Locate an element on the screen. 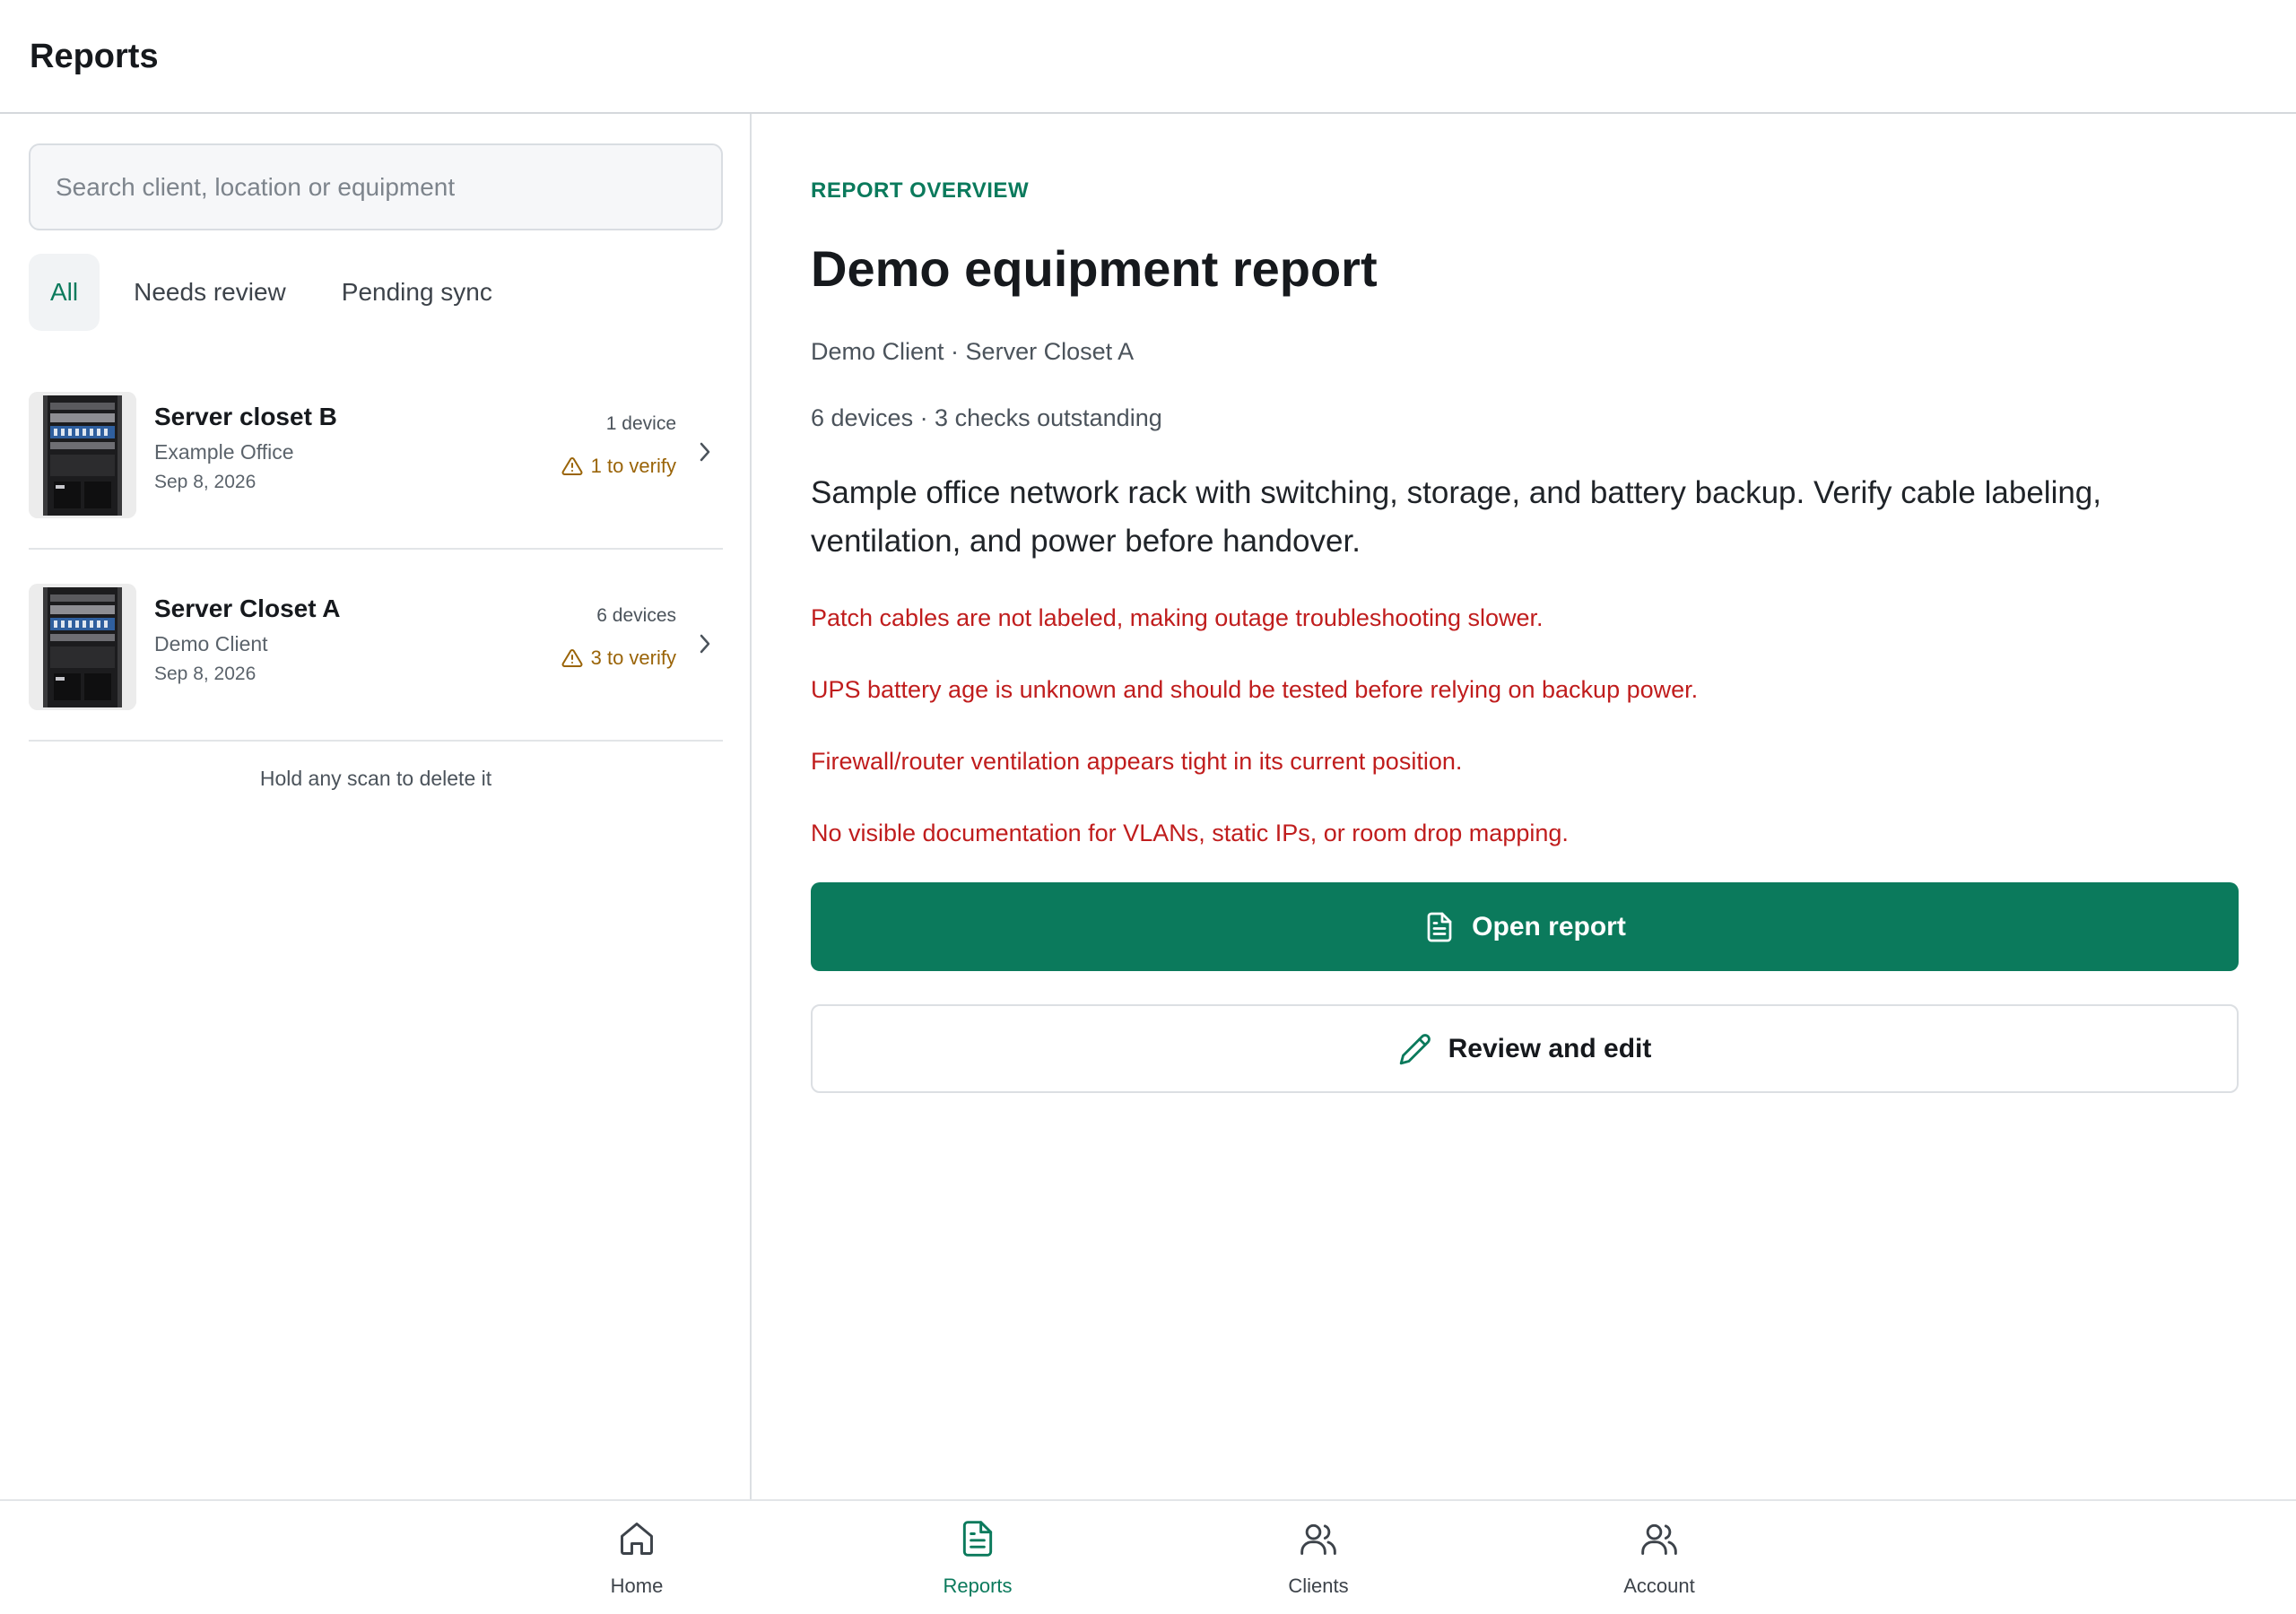  search-box is located at coordinates (376, 186).